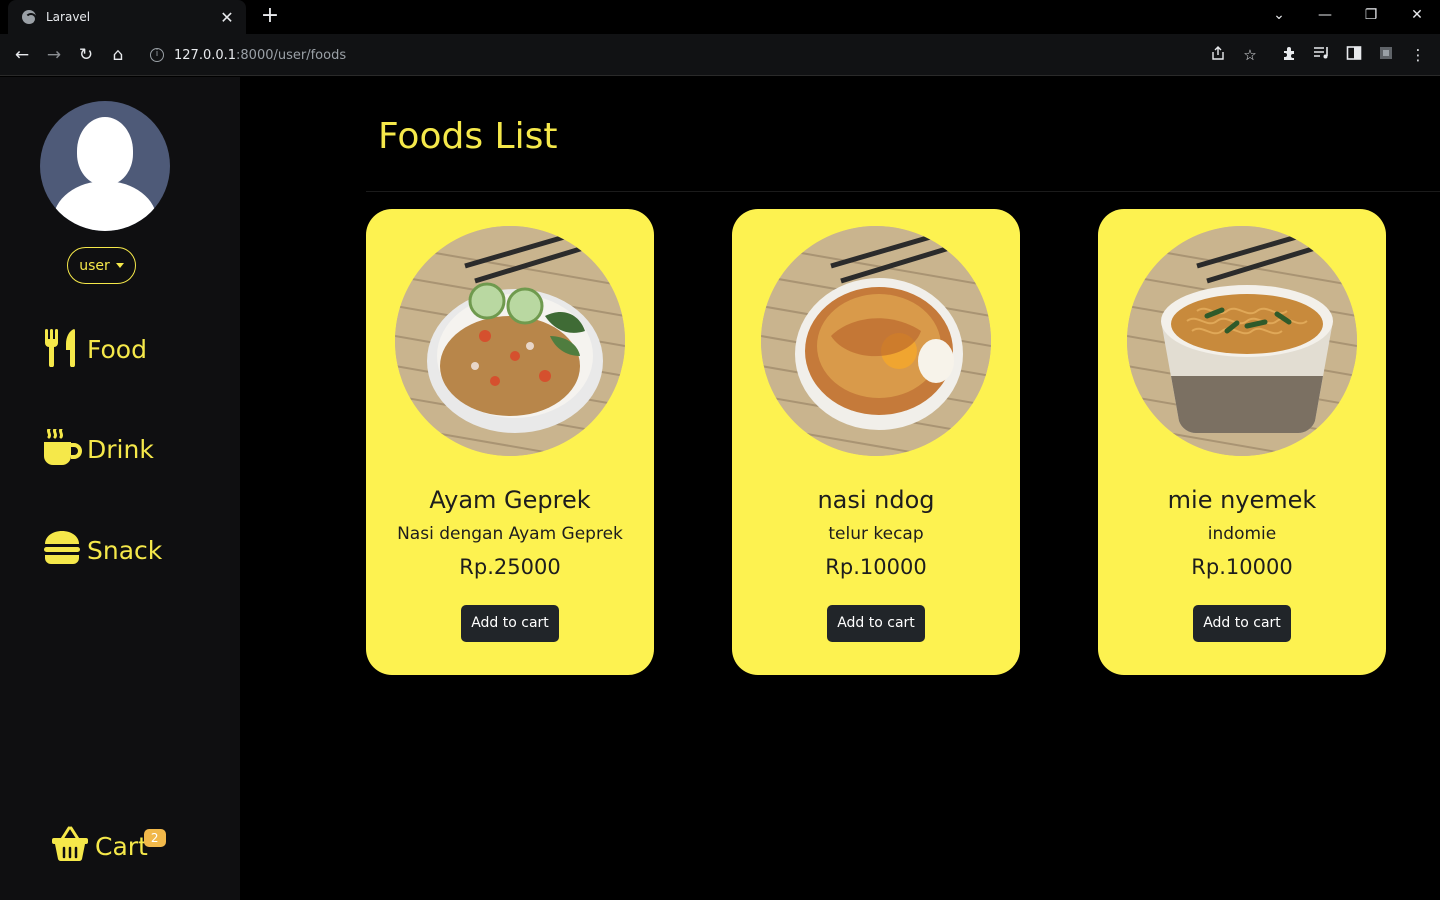 This screenshot has height=900, width=1440. I want to click on cart-label: Cart, so click(121, 846).